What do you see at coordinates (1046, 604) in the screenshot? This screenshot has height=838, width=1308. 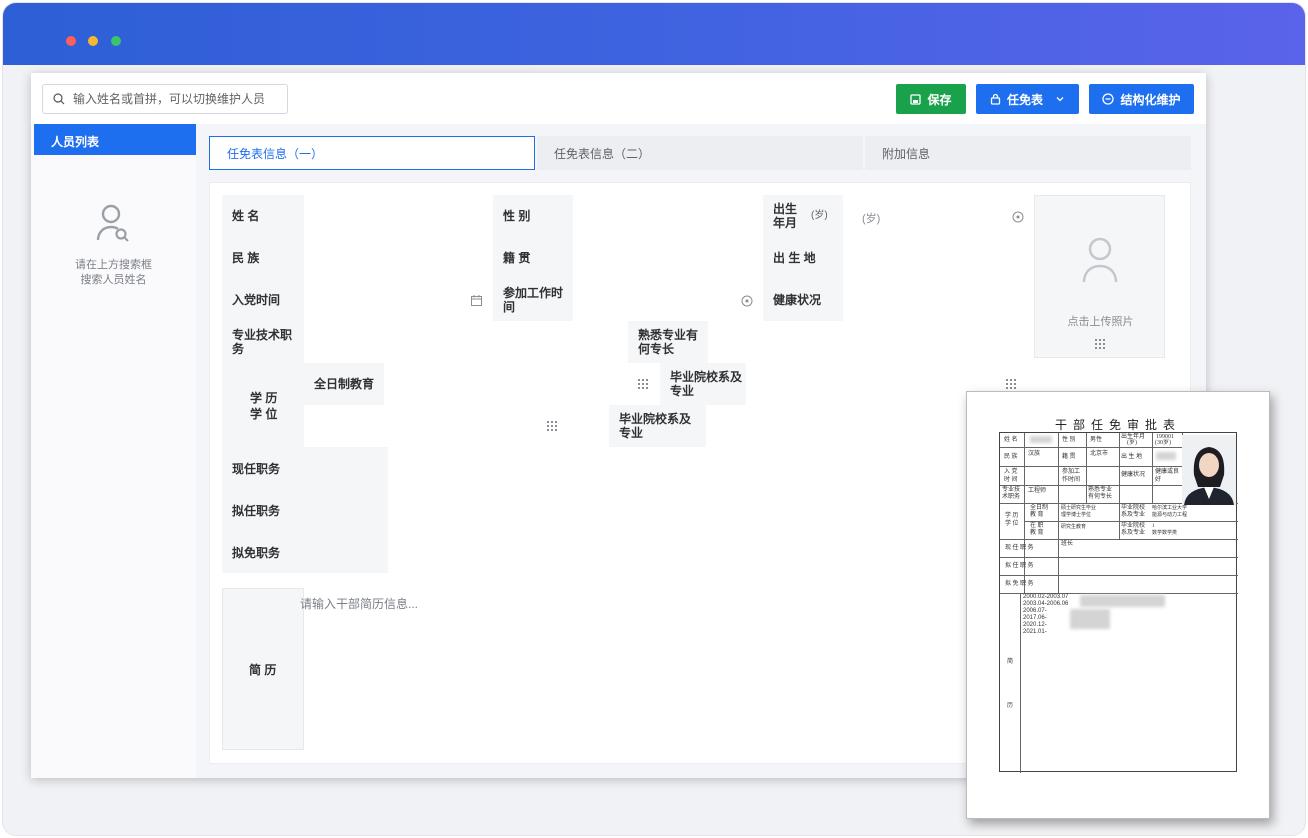 I see `doc-resume-line-2: 2003.04-2006.06` at bounding box center [1046, 604].